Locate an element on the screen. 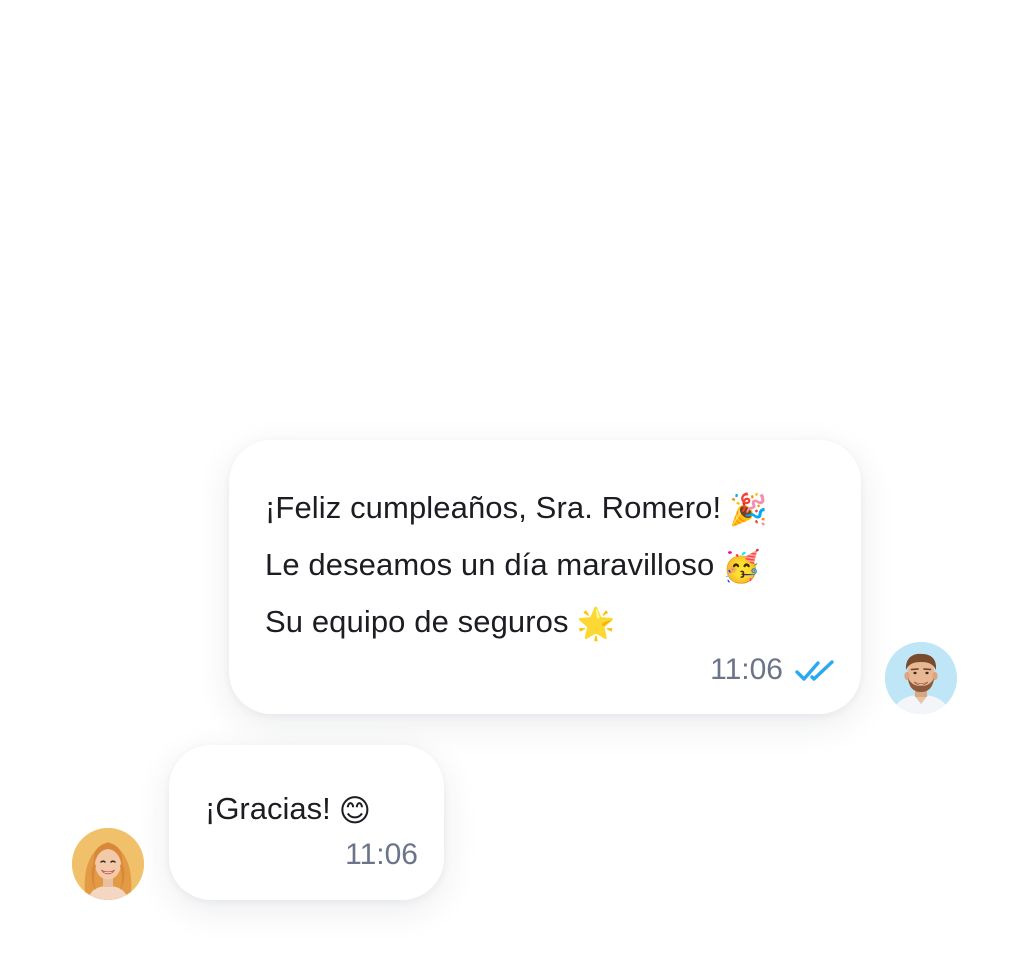 Image resolution: width=1029 pixels, height=960 pixels. message-line: ¡Feliz cumpleaños, Sra. Romero! 🎉 is located at coordinates (516, 509).